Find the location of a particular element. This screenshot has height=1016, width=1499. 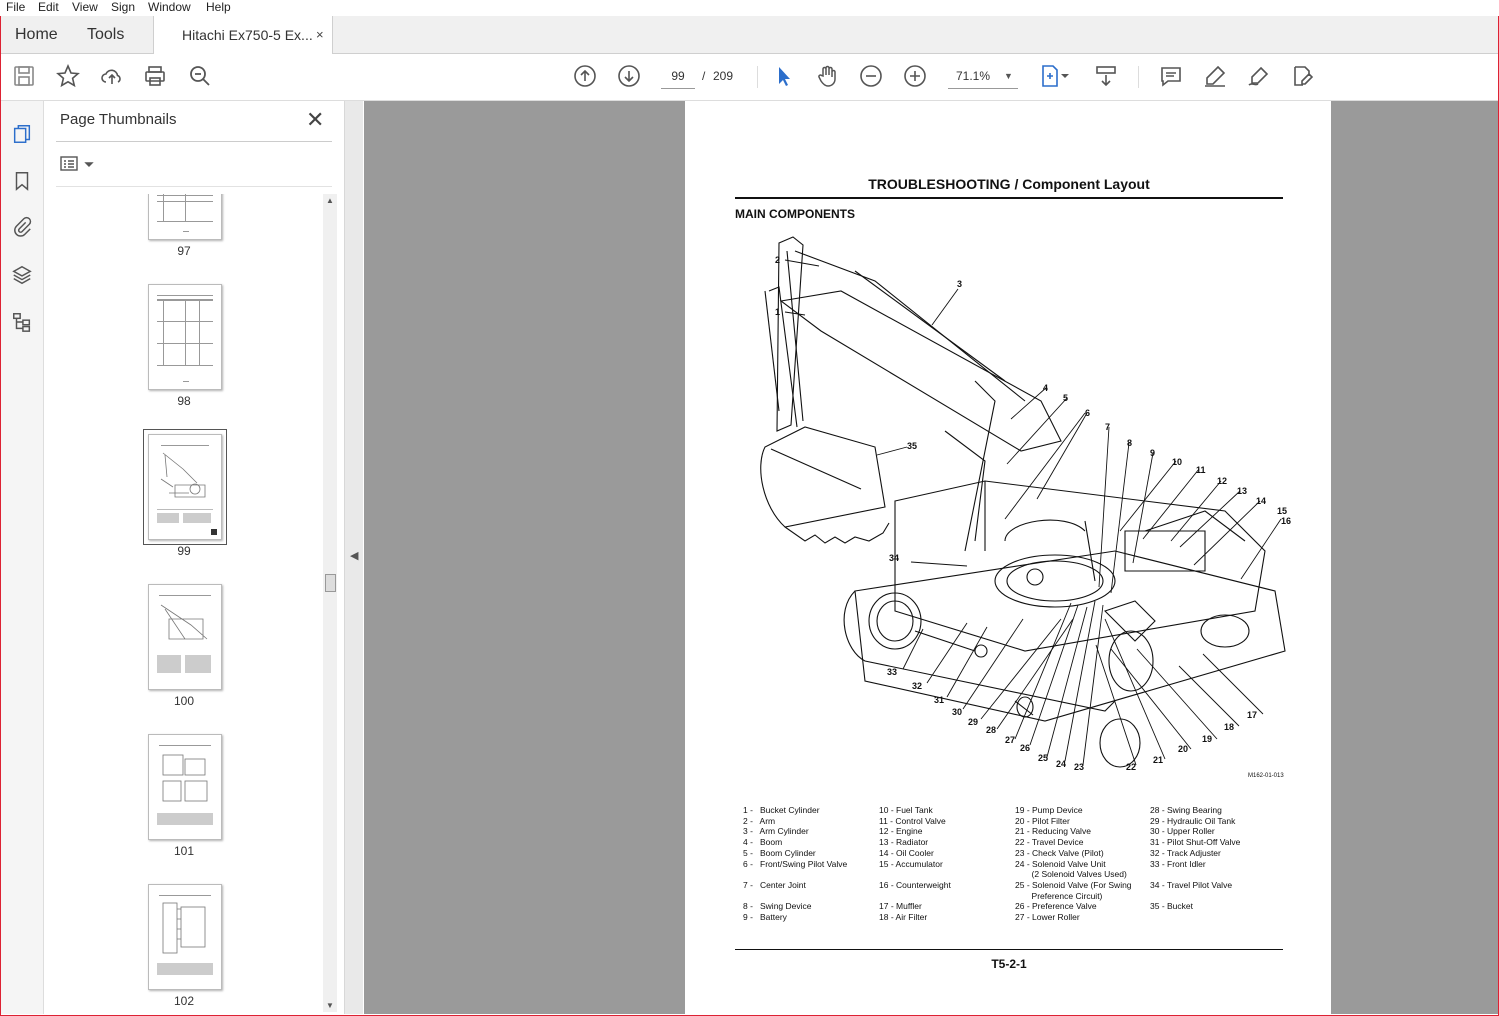

zoom-out-icon is located at coordinates (871, 76).